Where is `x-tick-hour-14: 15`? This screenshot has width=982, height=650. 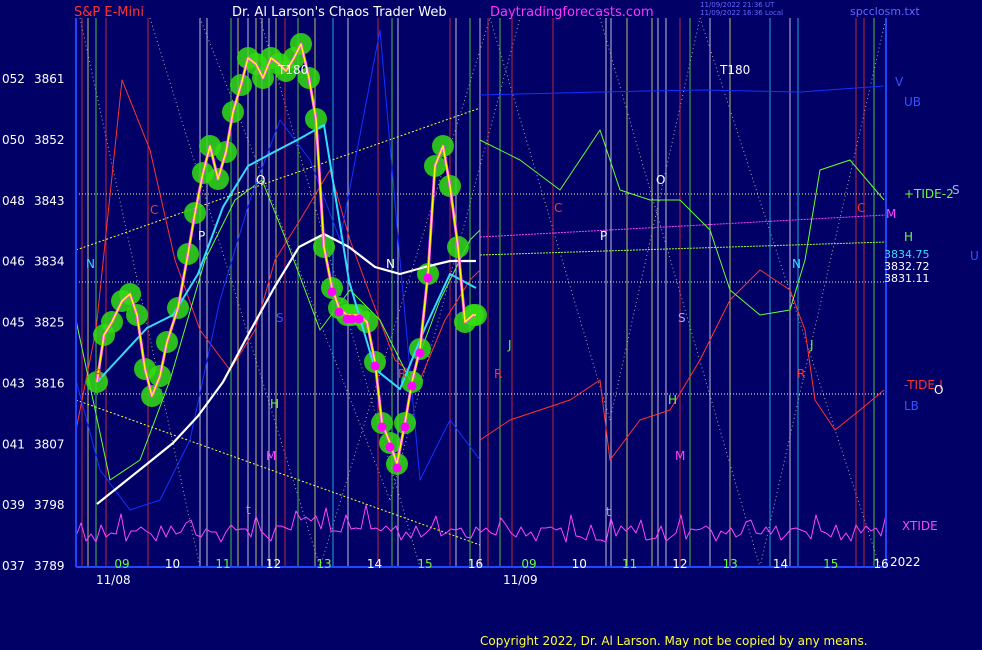 x-tick-hour-14: 15 is located at coordinates (830, 564).